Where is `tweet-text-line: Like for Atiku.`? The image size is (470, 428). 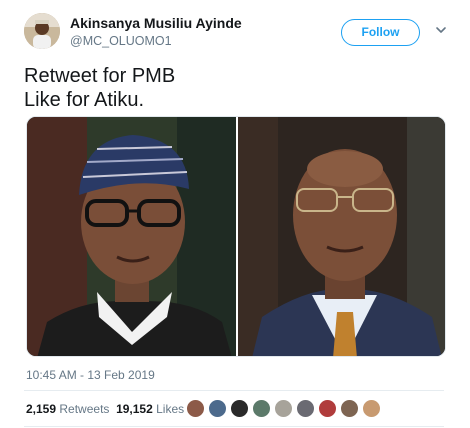 tweet-text-line: Like for Atiku. is located at coordinates (84, 100).